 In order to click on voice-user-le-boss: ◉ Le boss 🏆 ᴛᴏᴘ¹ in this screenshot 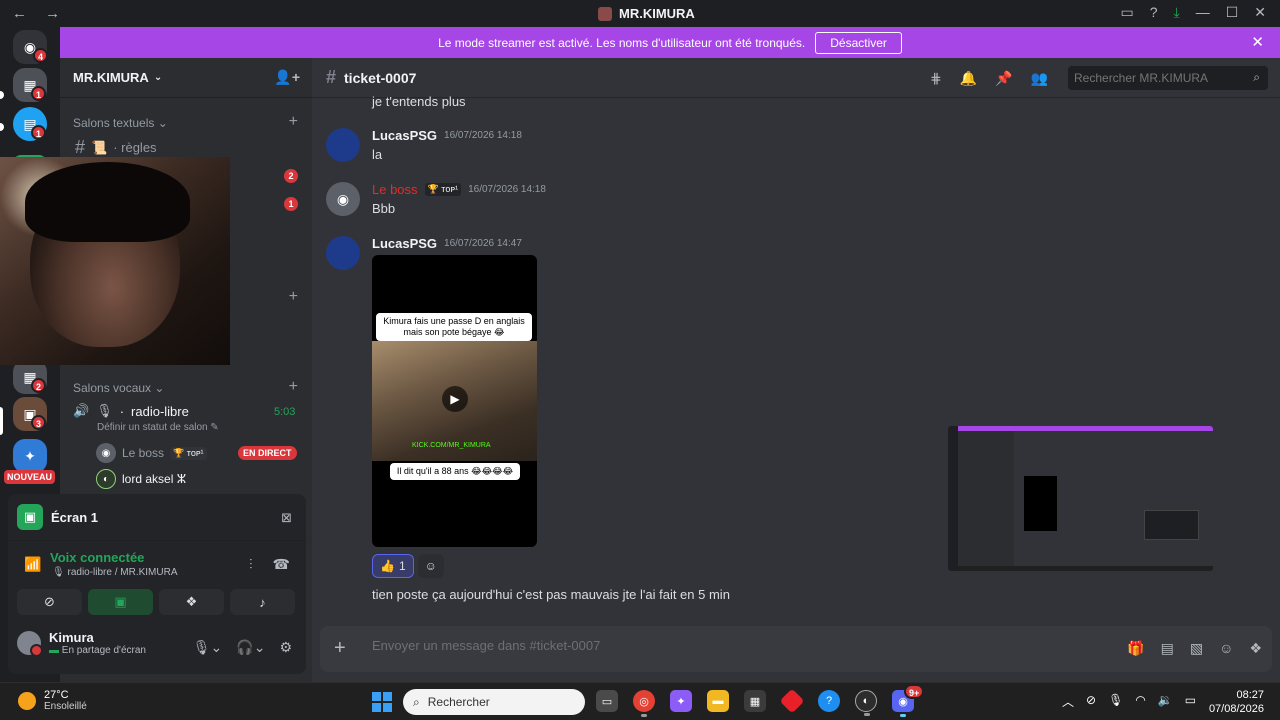, I will do `click(151, 453)`.